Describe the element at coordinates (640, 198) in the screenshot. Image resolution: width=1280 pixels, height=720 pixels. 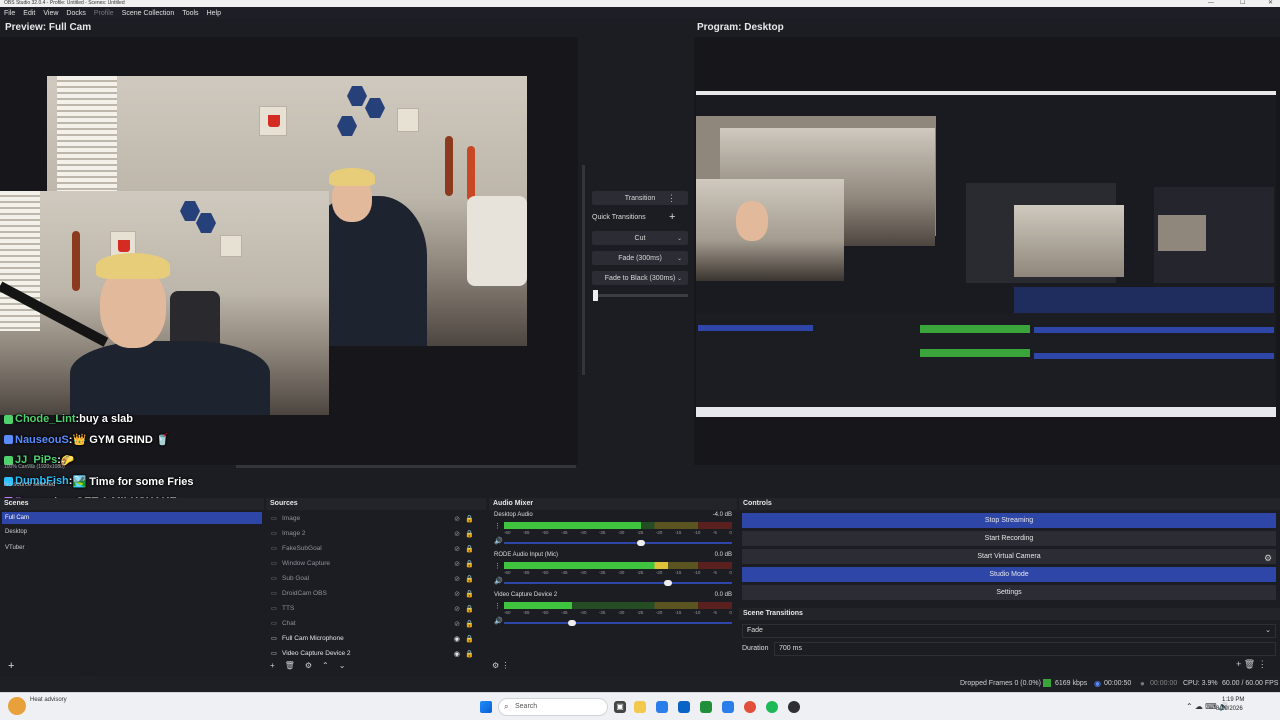
I see `transition-button: Transition ⋮` at that location.